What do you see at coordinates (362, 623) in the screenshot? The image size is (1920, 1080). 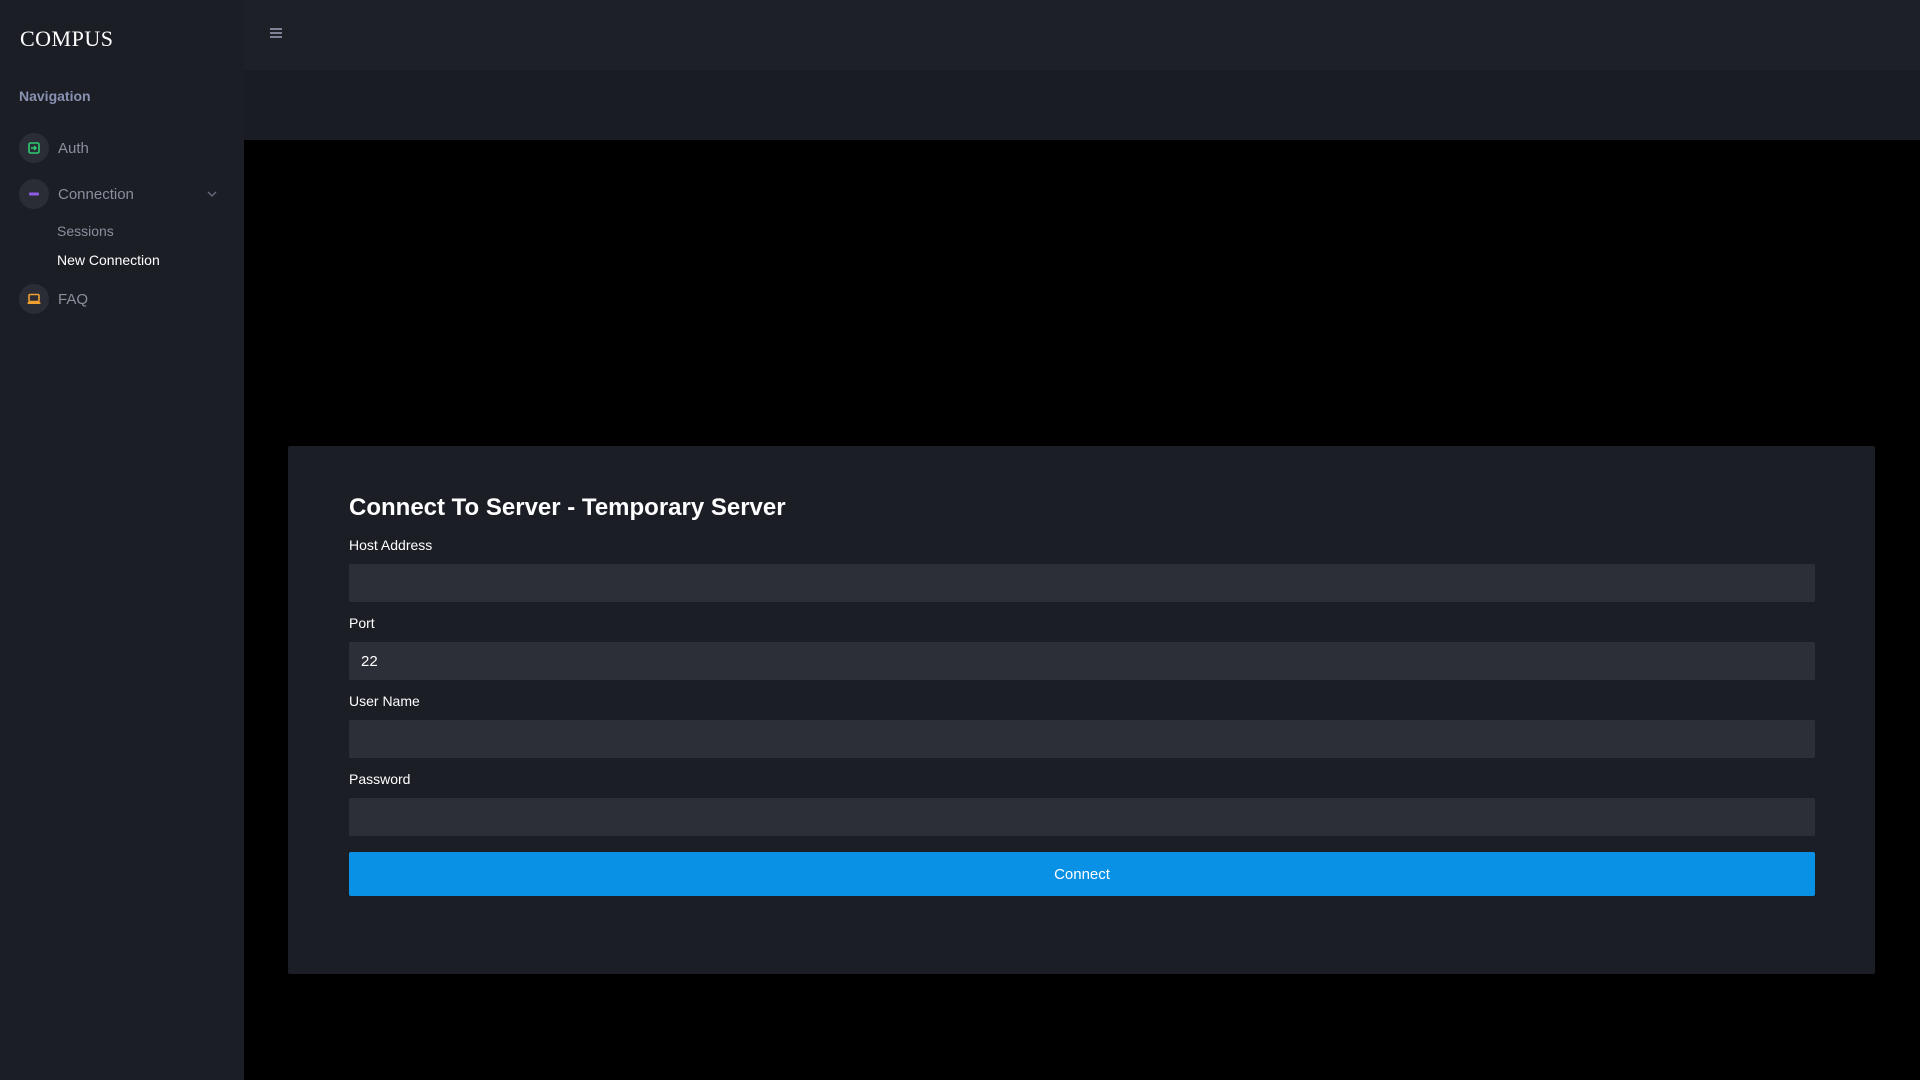 I see `port-label: Port` at bounding box center [362, 623].